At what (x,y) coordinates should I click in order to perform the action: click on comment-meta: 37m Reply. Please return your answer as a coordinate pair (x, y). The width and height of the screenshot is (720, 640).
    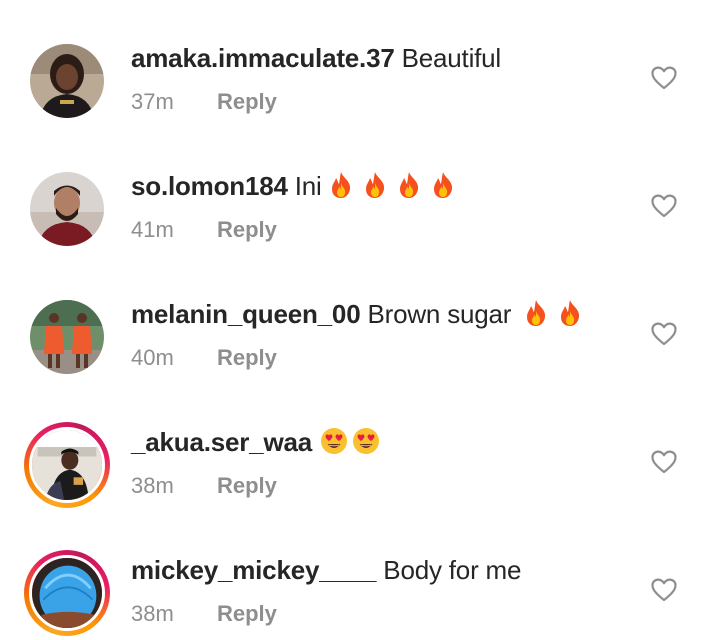
    Looking at the image, I should click on (204, 102).